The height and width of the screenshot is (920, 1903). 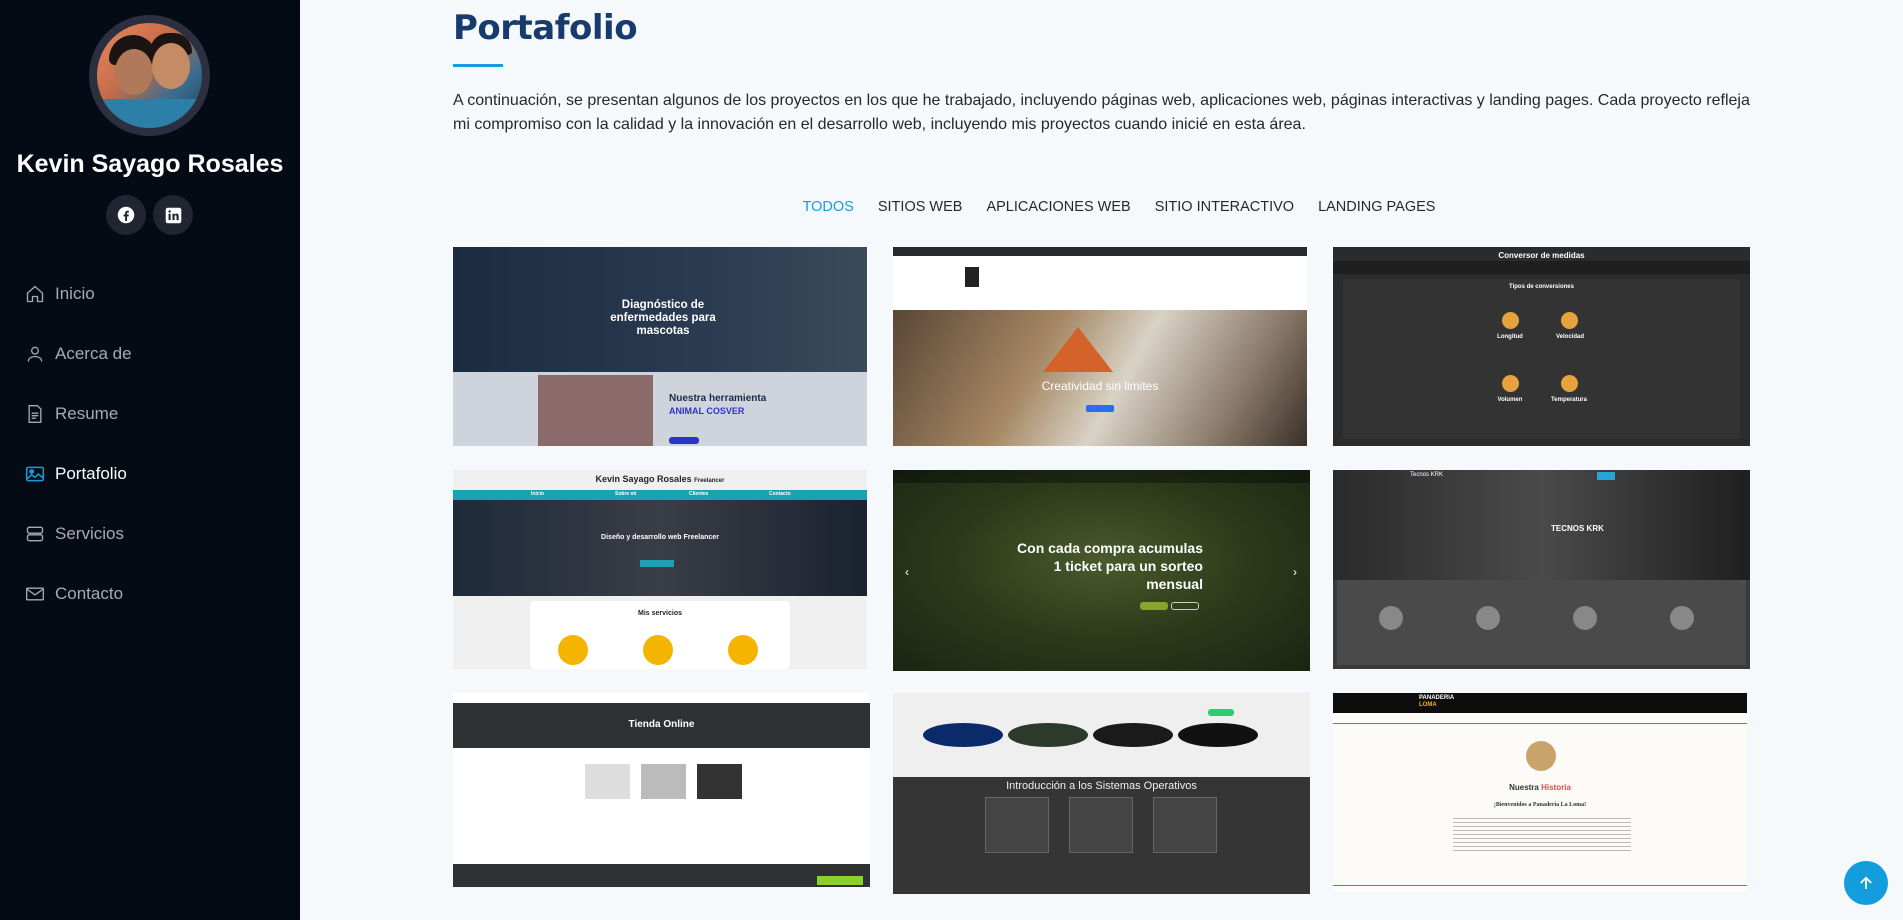 What do you see at coordinates (545, 28) in the screenshot?
I see `page-title: Portafolio` at bounding box center [545, 28].